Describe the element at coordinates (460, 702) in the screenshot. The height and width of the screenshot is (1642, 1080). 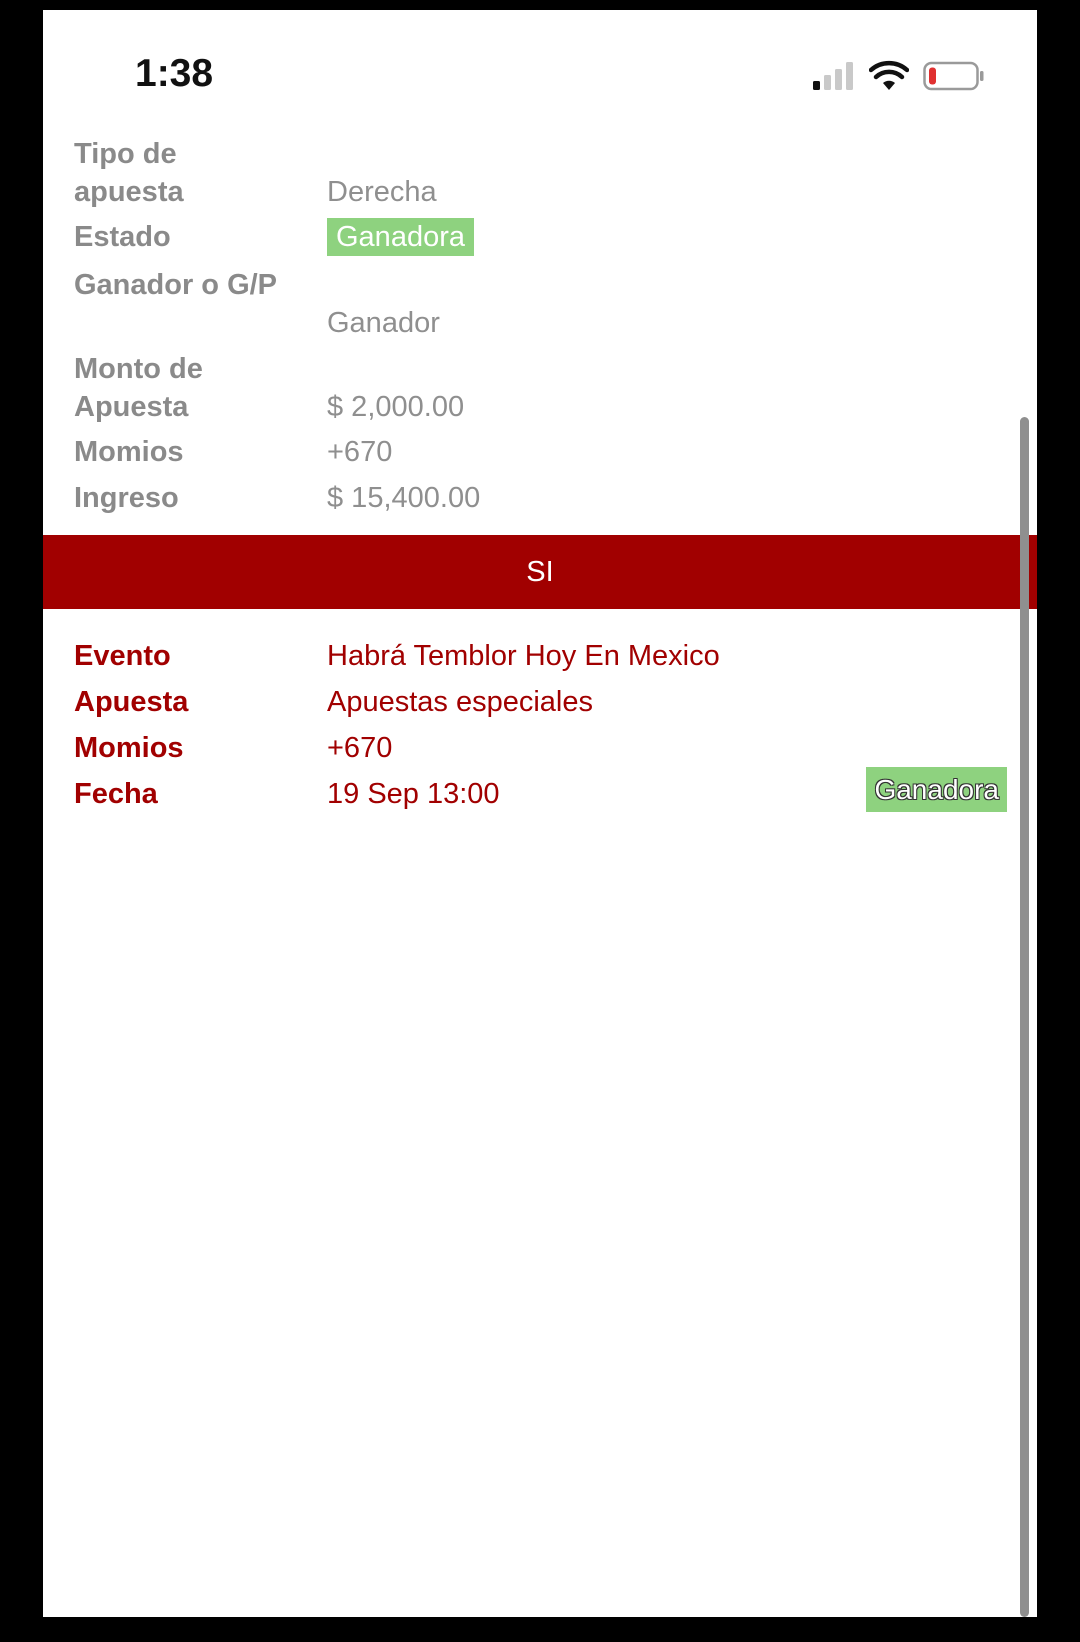
I see `bet-value: Apuestas especiales` at that location.